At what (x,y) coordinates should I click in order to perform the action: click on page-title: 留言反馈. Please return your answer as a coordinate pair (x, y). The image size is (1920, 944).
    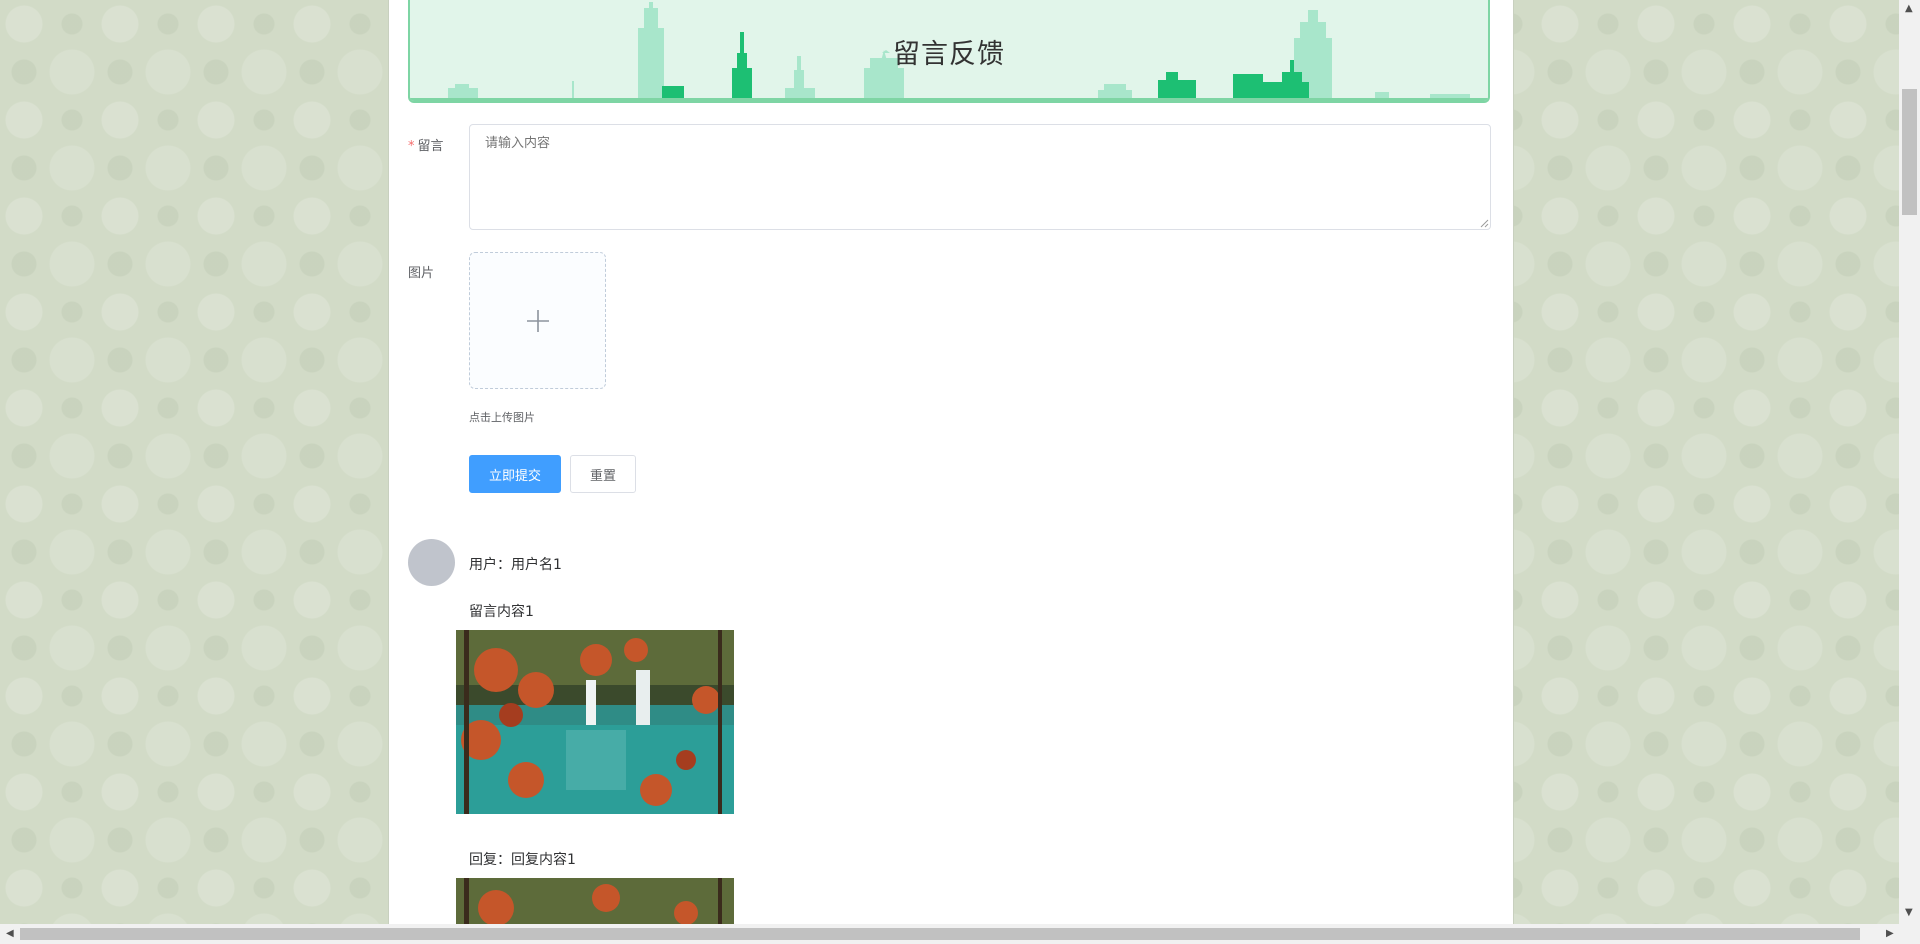
    Looking at the image, I should click on (949, 54).